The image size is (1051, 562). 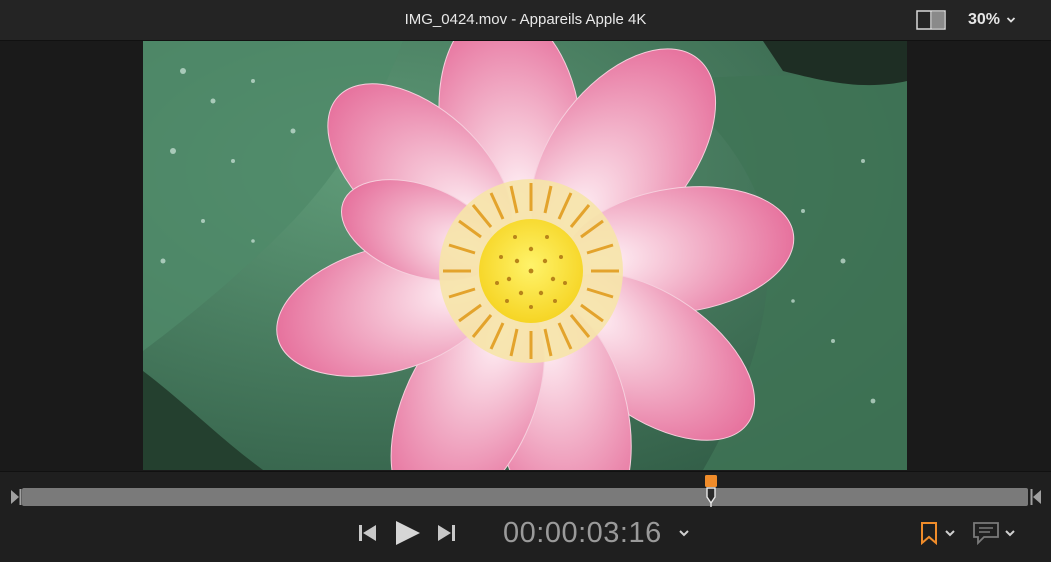 I want to click on play-icon, so click(x=407, y=533).